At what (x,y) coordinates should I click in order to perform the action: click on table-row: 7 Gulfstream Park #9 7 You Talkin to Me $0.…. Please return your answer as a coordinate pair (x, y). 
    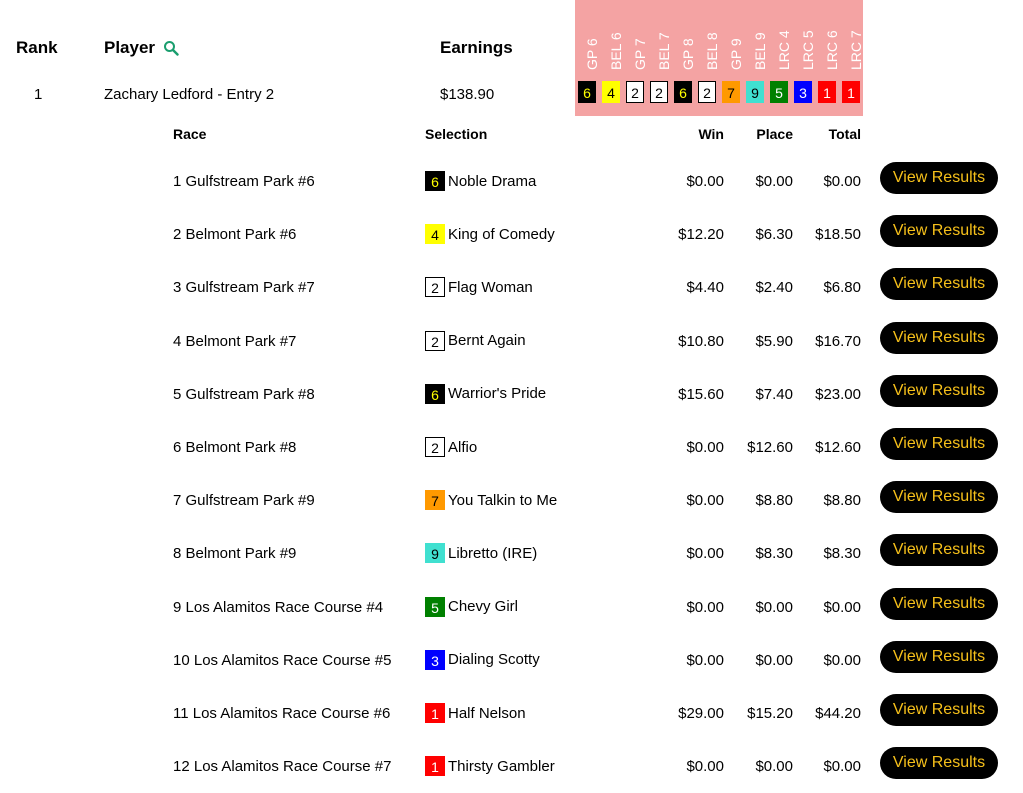
    Looking at the image, I should click on (511, 500).